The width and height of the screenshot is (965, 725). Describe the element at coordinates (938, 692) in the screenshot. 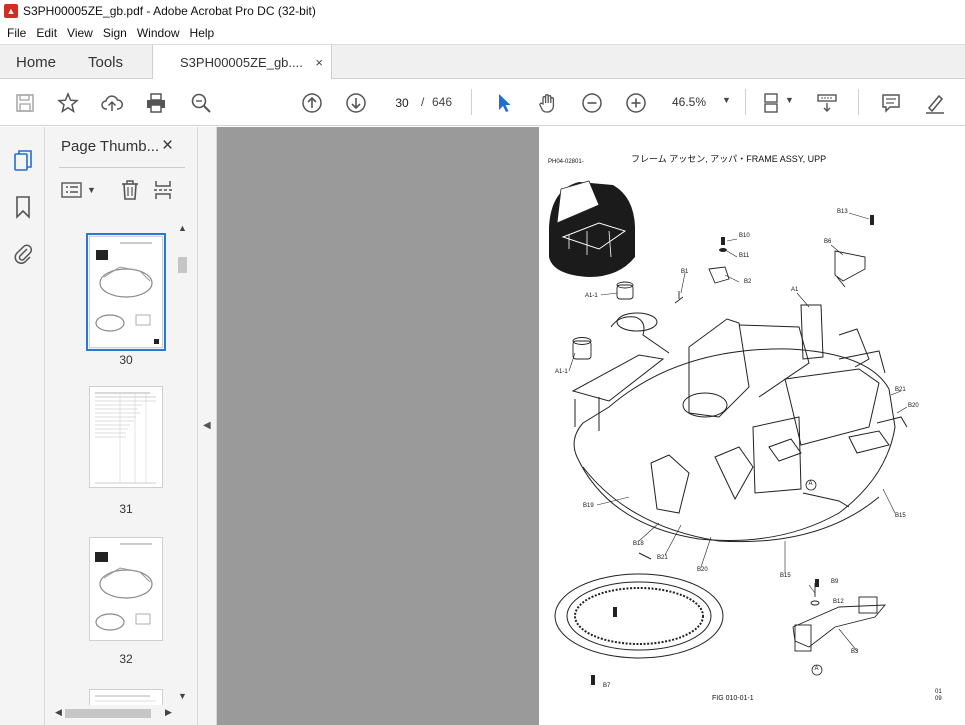

I see `page-number-top: 01` at that location.